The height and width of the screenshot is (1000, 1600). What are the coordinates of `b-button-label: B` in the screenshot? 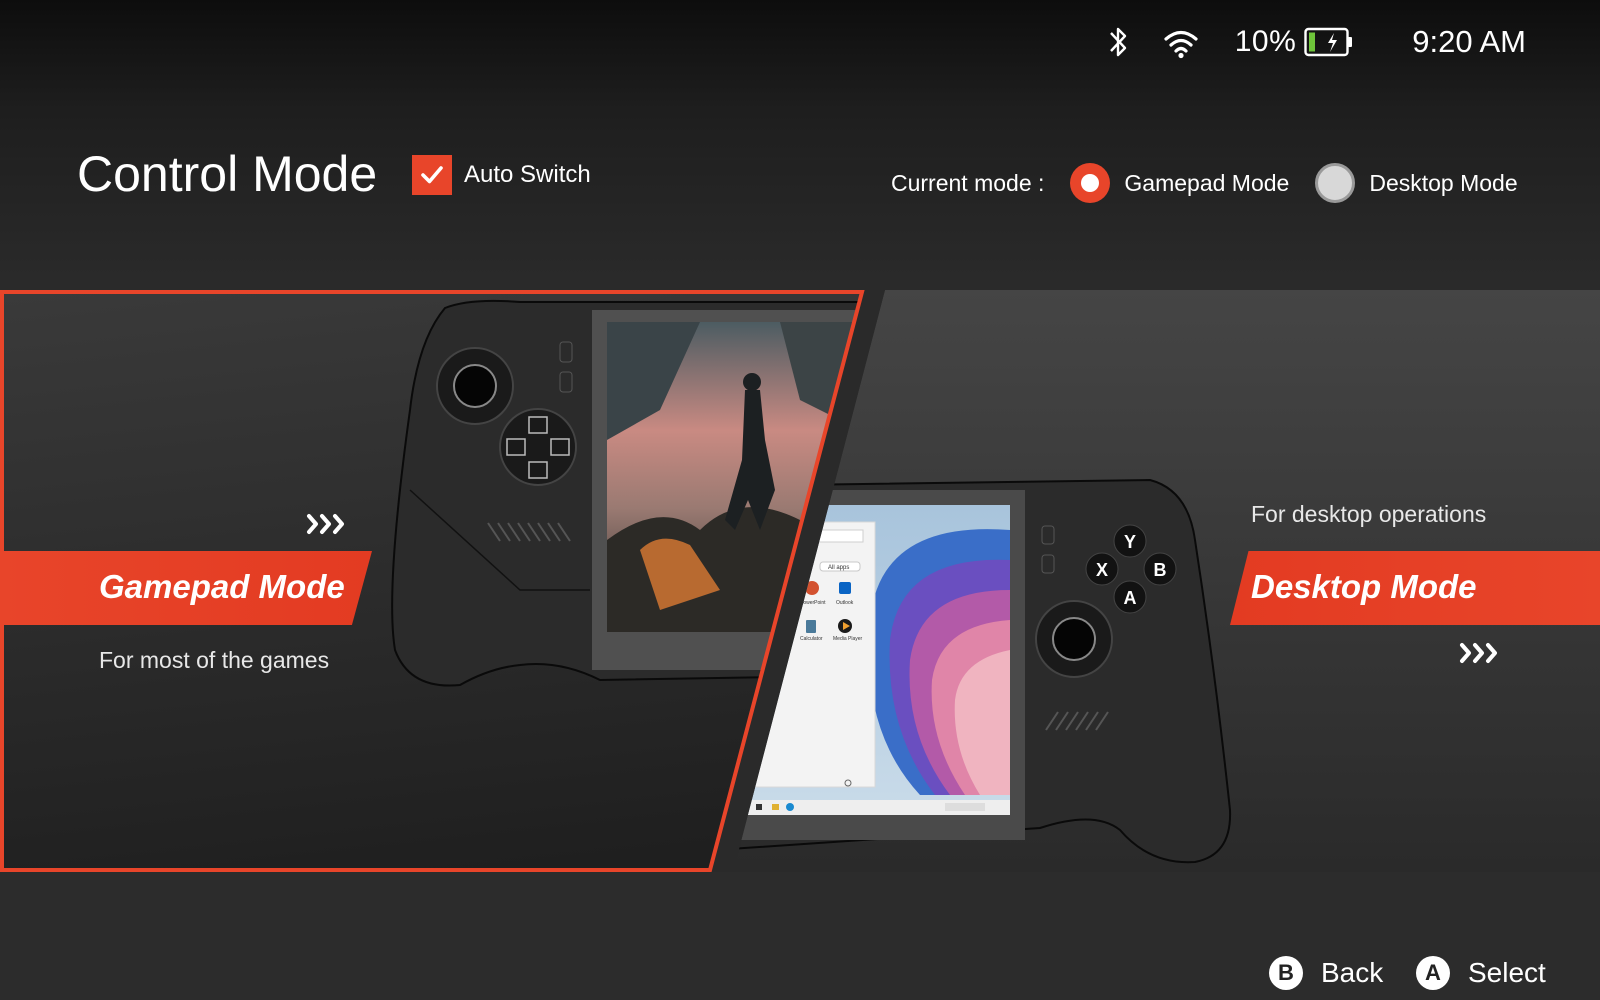 It's located at (1160, 570).